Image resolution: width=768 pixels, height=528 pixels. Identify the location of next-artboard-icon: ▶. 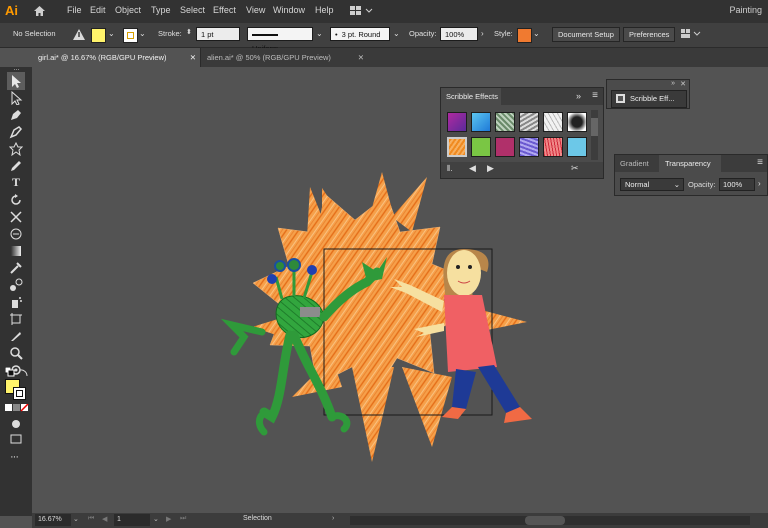
(168, 519).